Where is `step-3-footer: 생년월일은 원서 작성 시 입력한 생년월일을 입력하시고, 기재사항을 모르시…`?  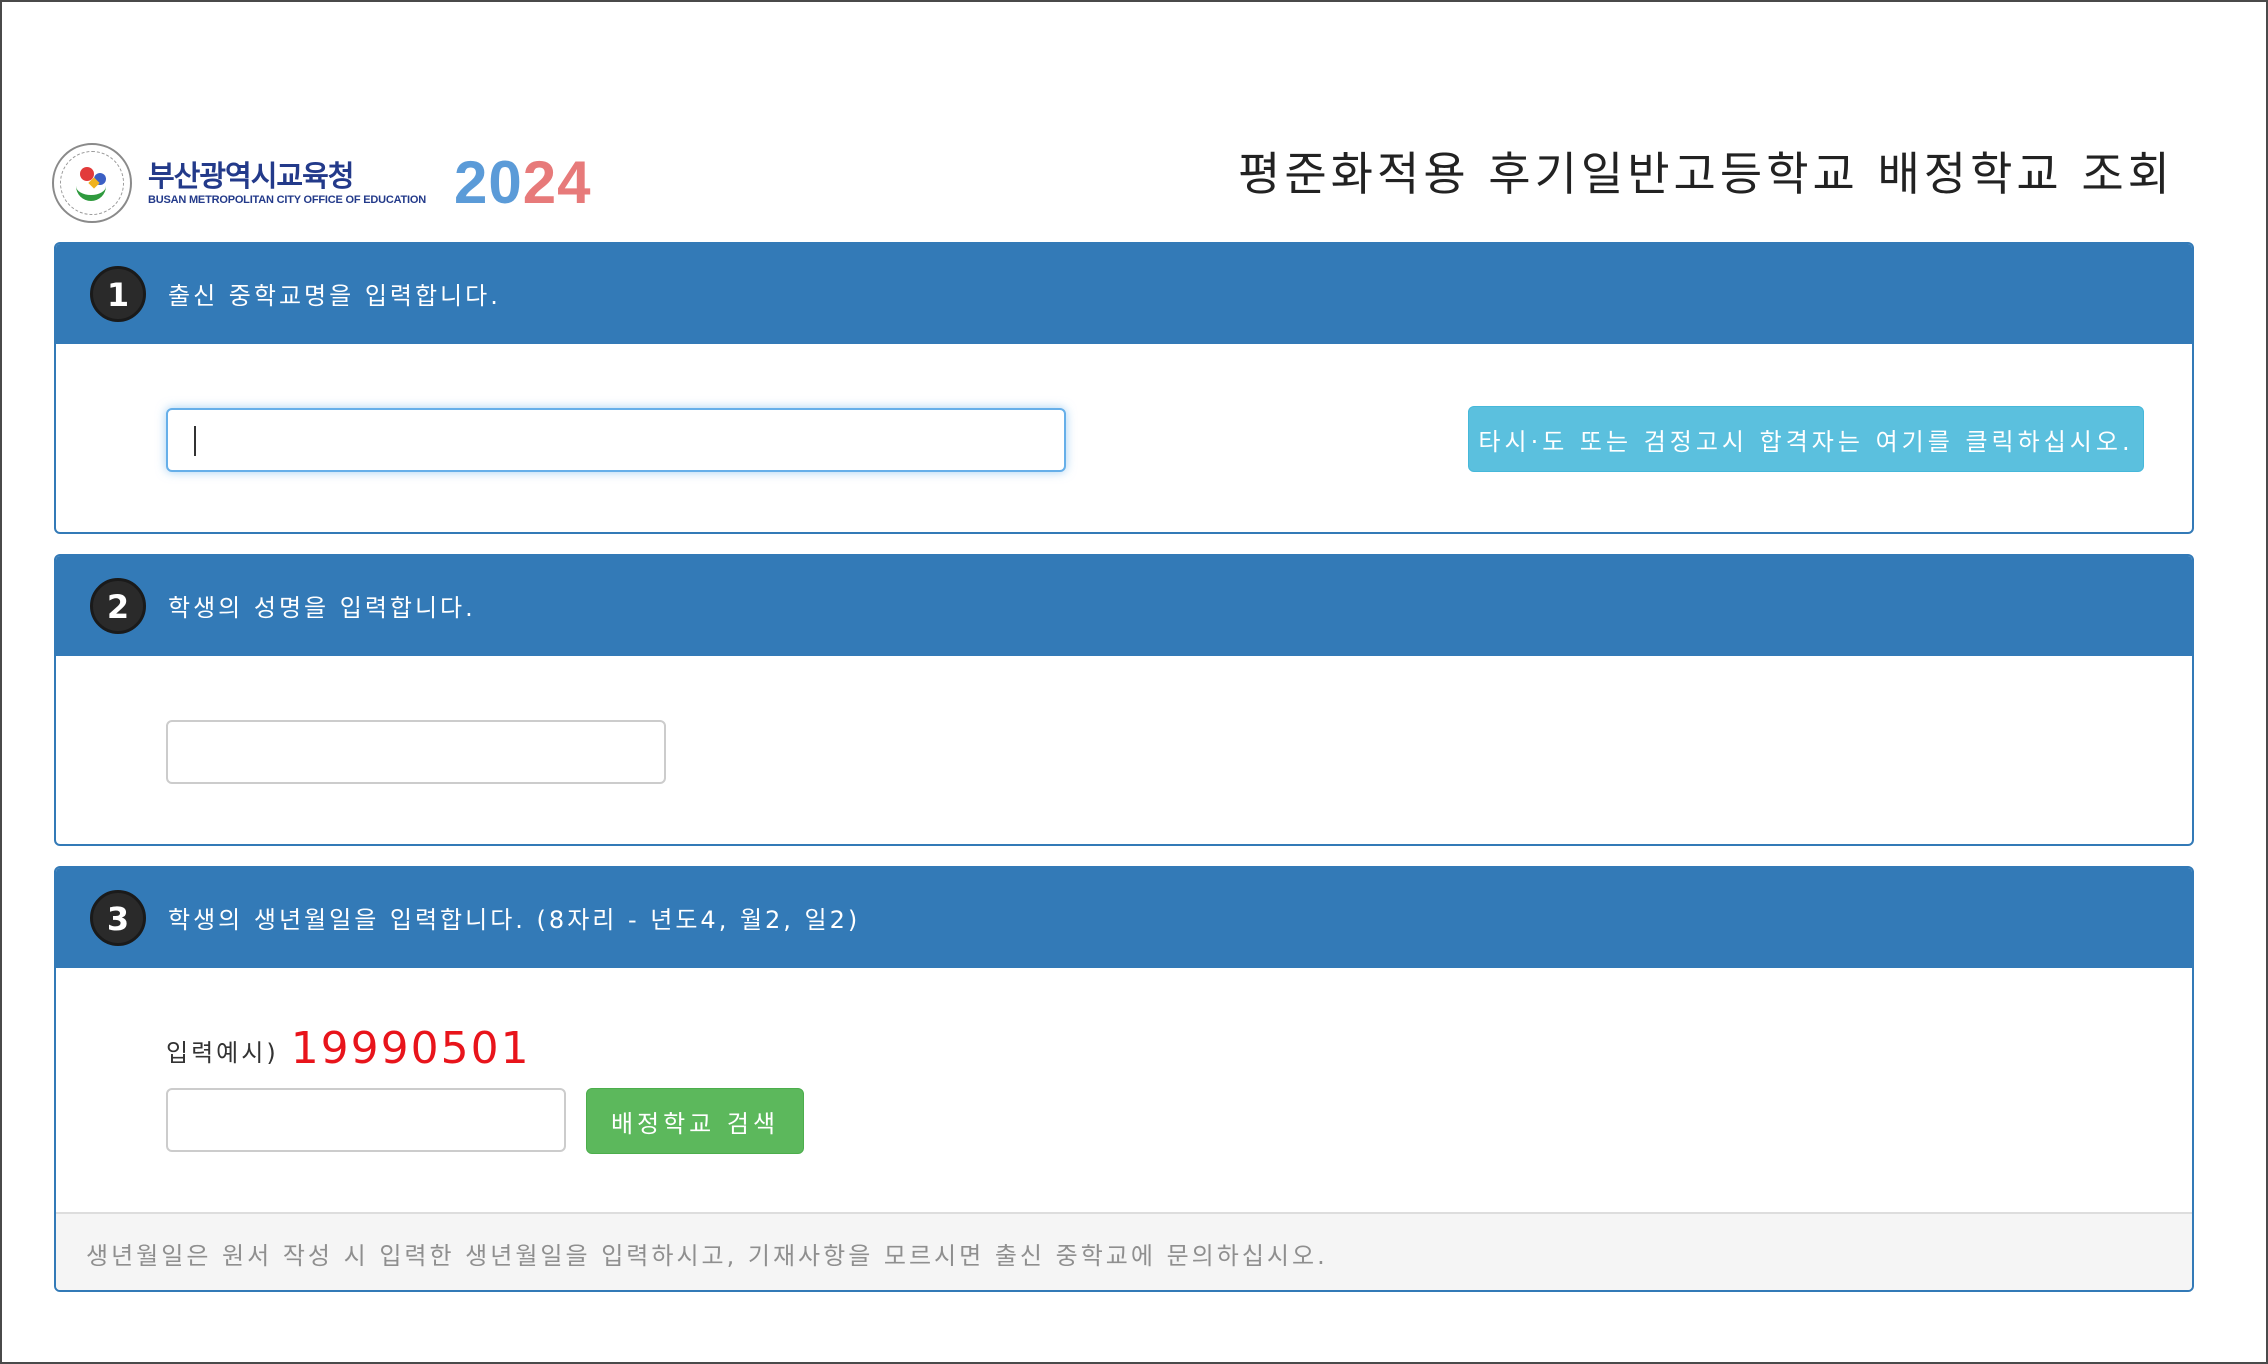
step-3-footer: 생년월일은 원서 작성 시 입력한 생년월일을 입력하시고, 기재사항을 모르시… is located at coordinates (1124, 1251).